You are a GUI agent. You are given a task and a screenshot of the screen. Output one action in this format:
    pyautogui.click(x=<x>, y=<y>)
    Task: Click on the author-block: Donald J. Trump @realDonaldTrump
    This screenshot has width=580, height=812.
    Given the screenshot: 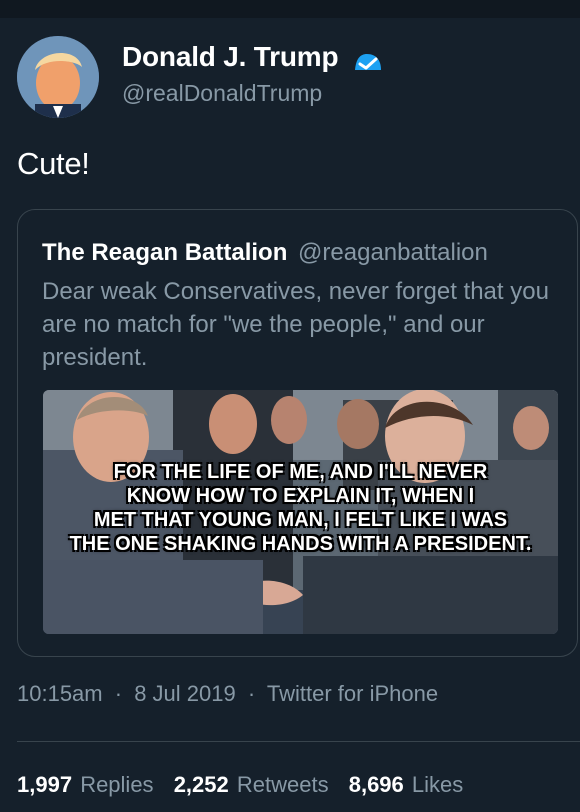 What is the action you would take?
    pyautogui.click(x=253, y=74)
    